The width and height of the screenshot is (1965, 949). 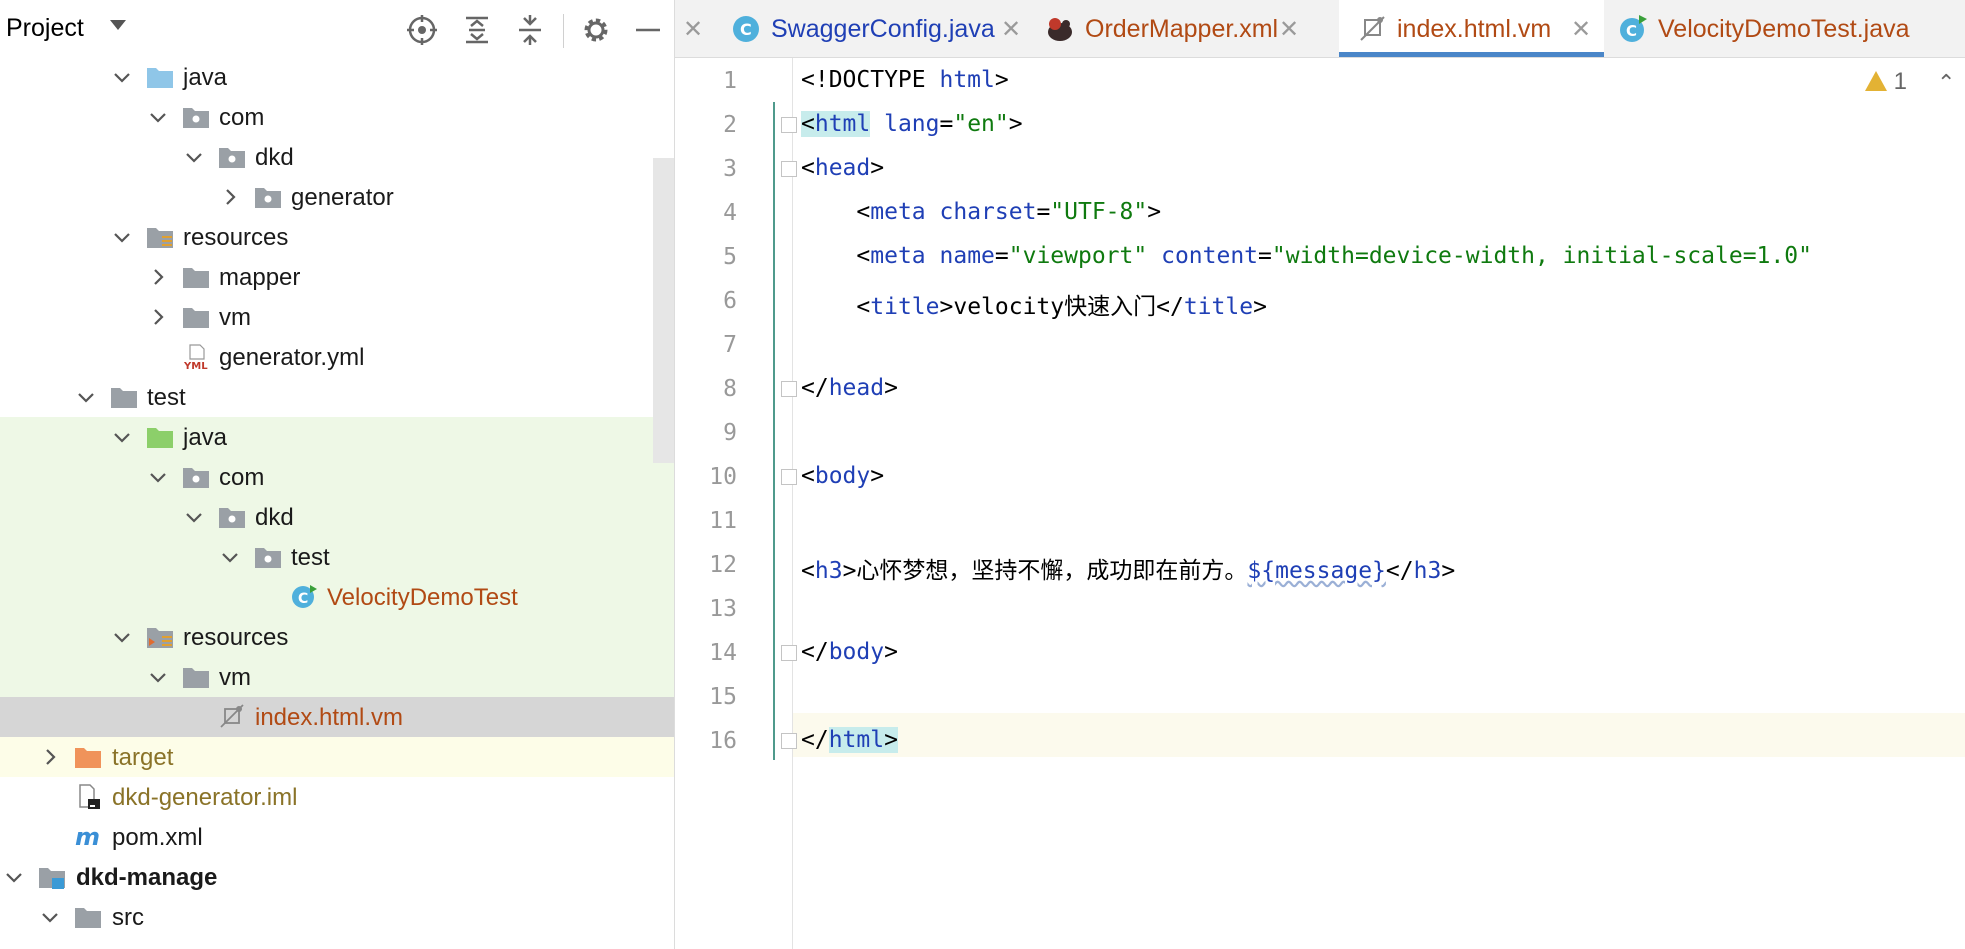 What do you see at coordinates (88, 837) in the screenshot?
I see `maven-icon: m` at bounding box center [88, 837].